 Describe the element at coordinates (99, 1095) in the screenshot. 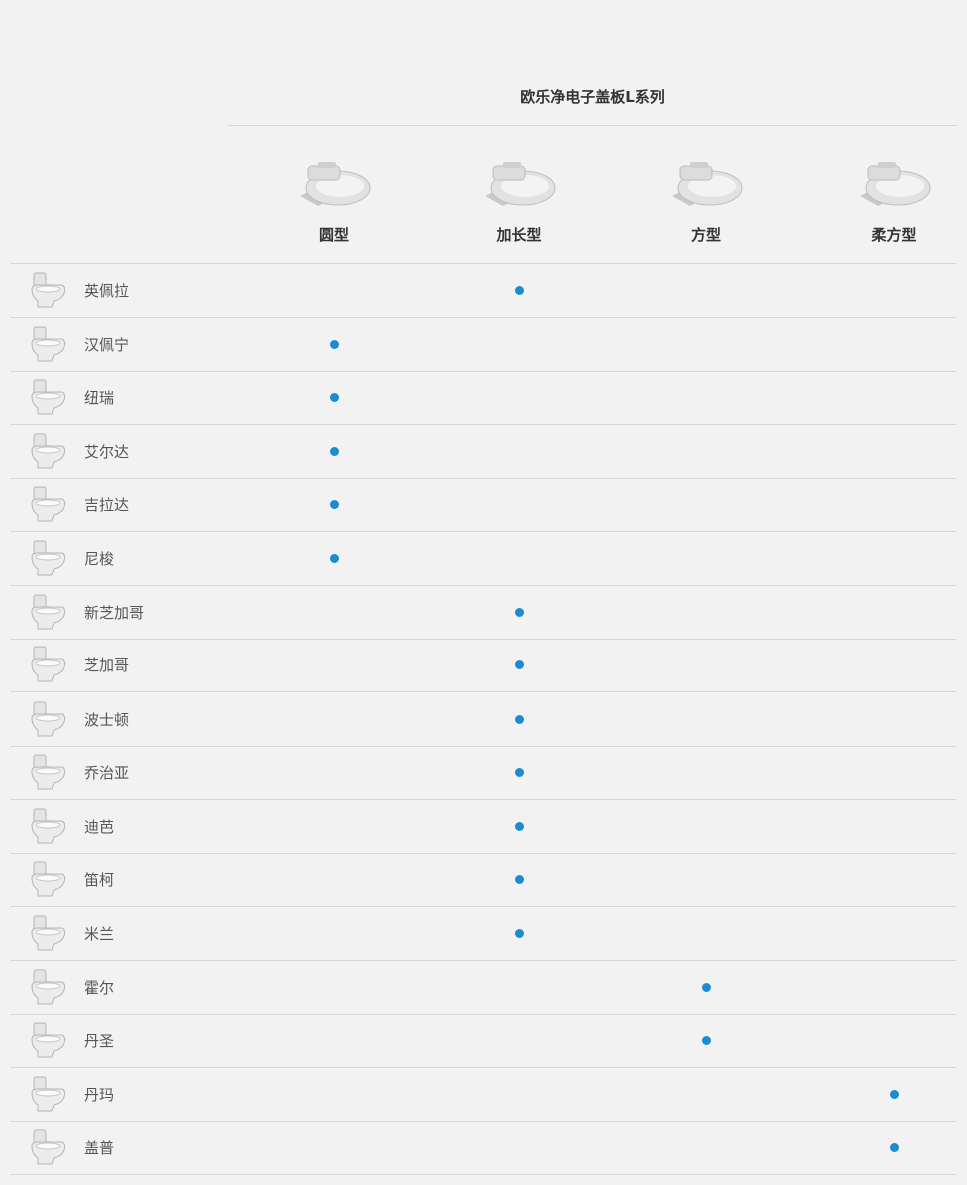

I see `product-name: 丹玛` at that location.